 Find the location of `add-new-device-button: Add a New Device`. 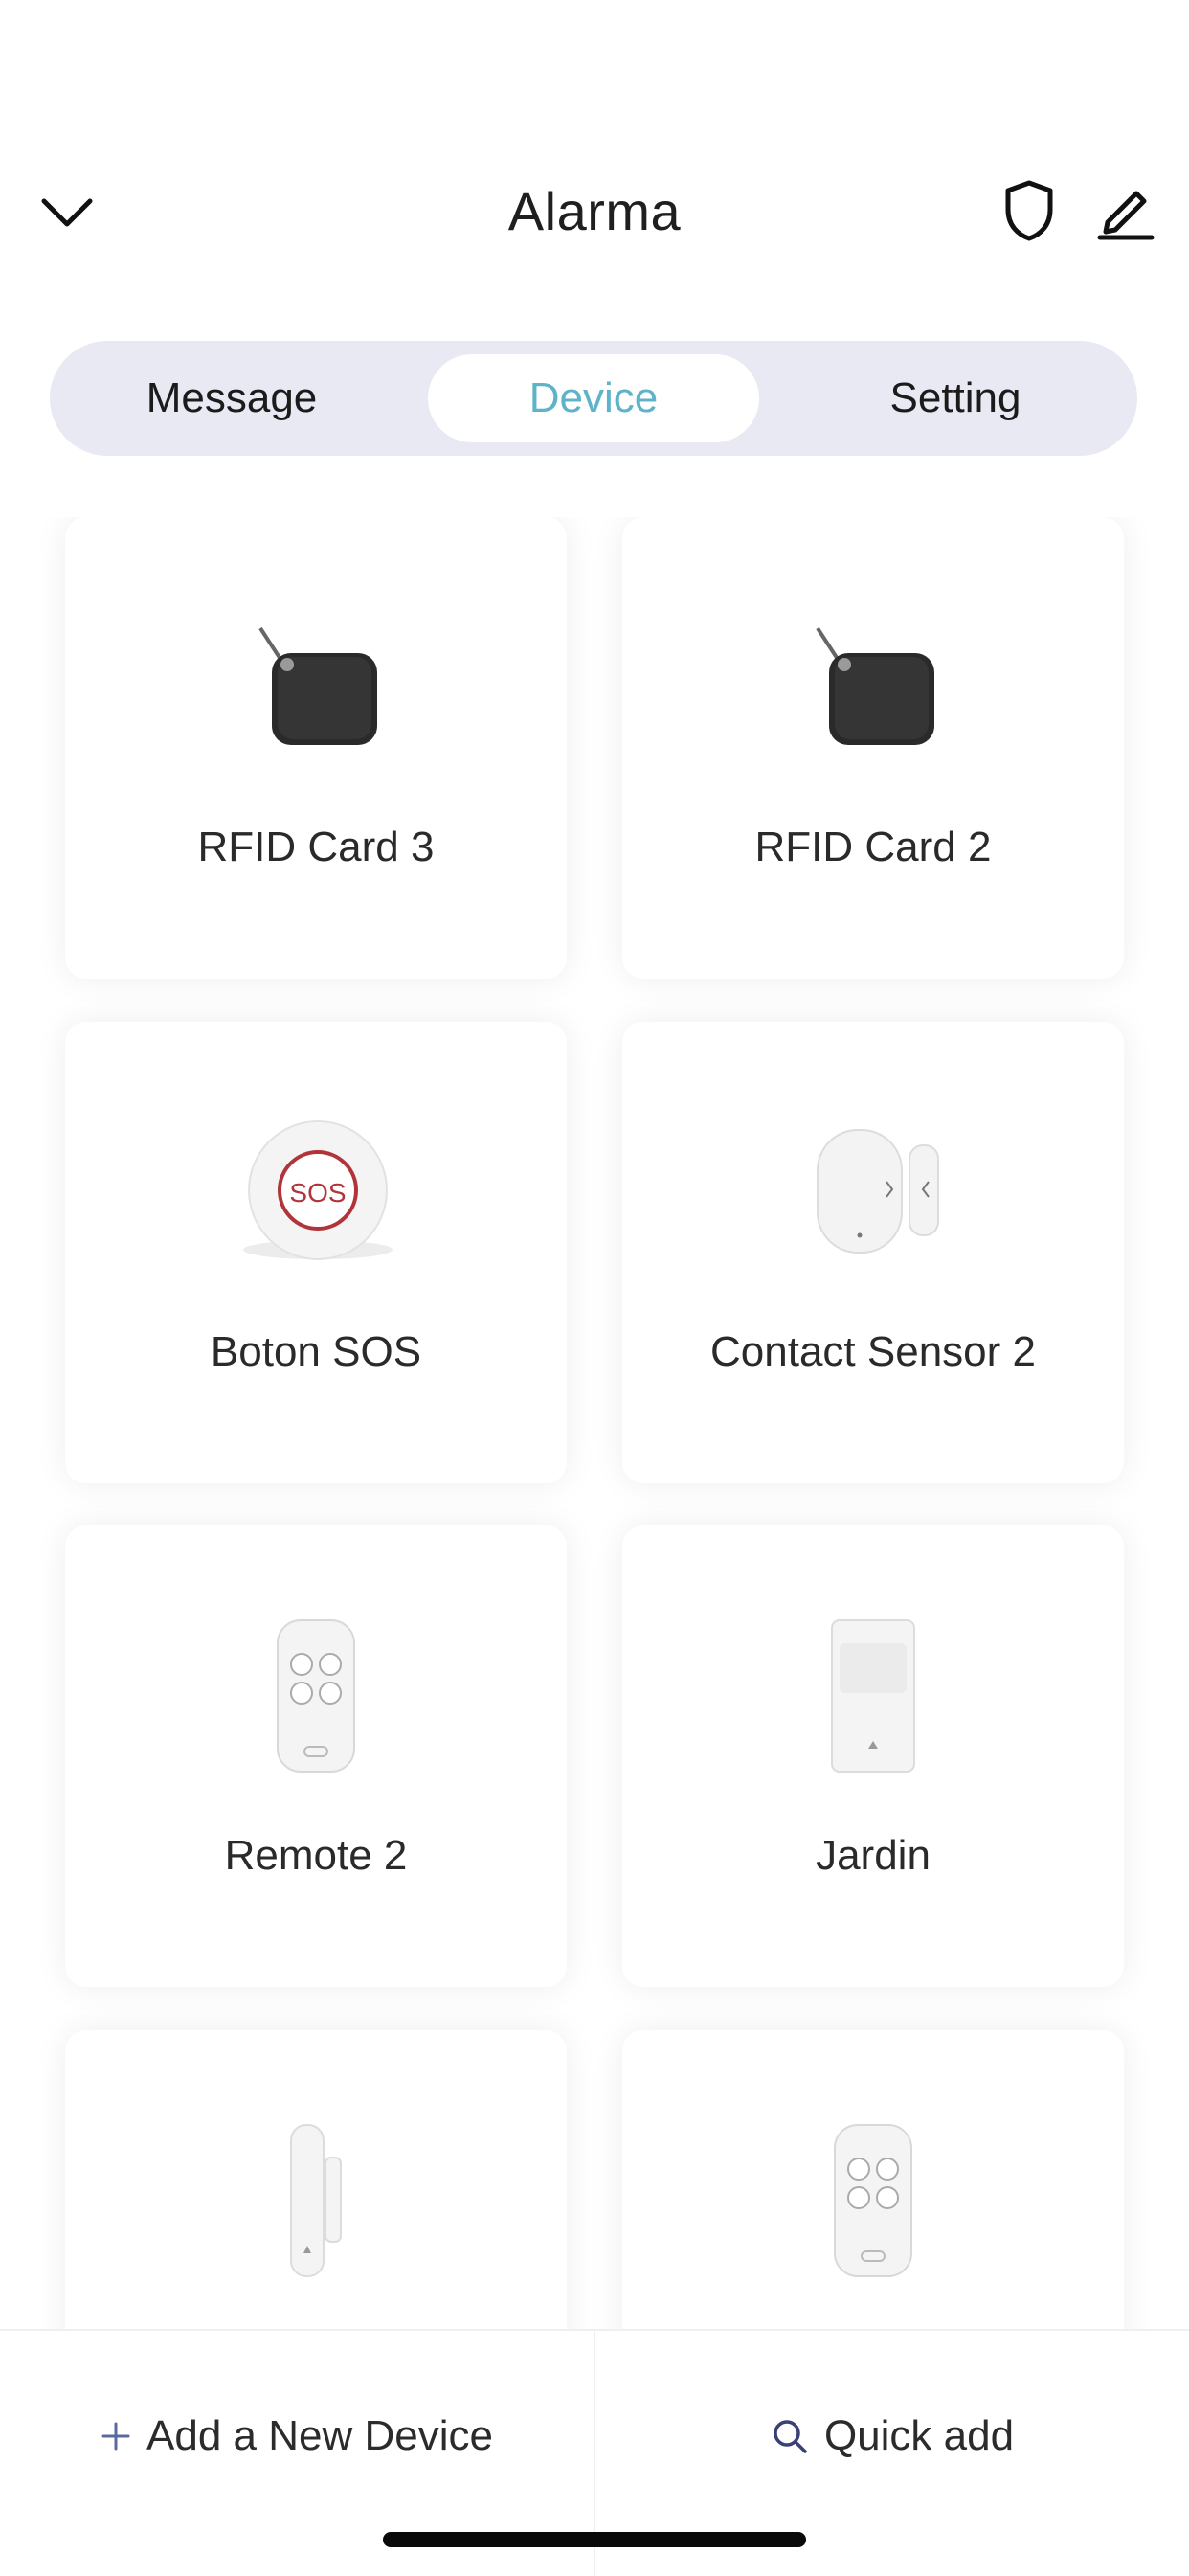

add-new-device-button: Add a New Device is located at coordinates (297, 2436).